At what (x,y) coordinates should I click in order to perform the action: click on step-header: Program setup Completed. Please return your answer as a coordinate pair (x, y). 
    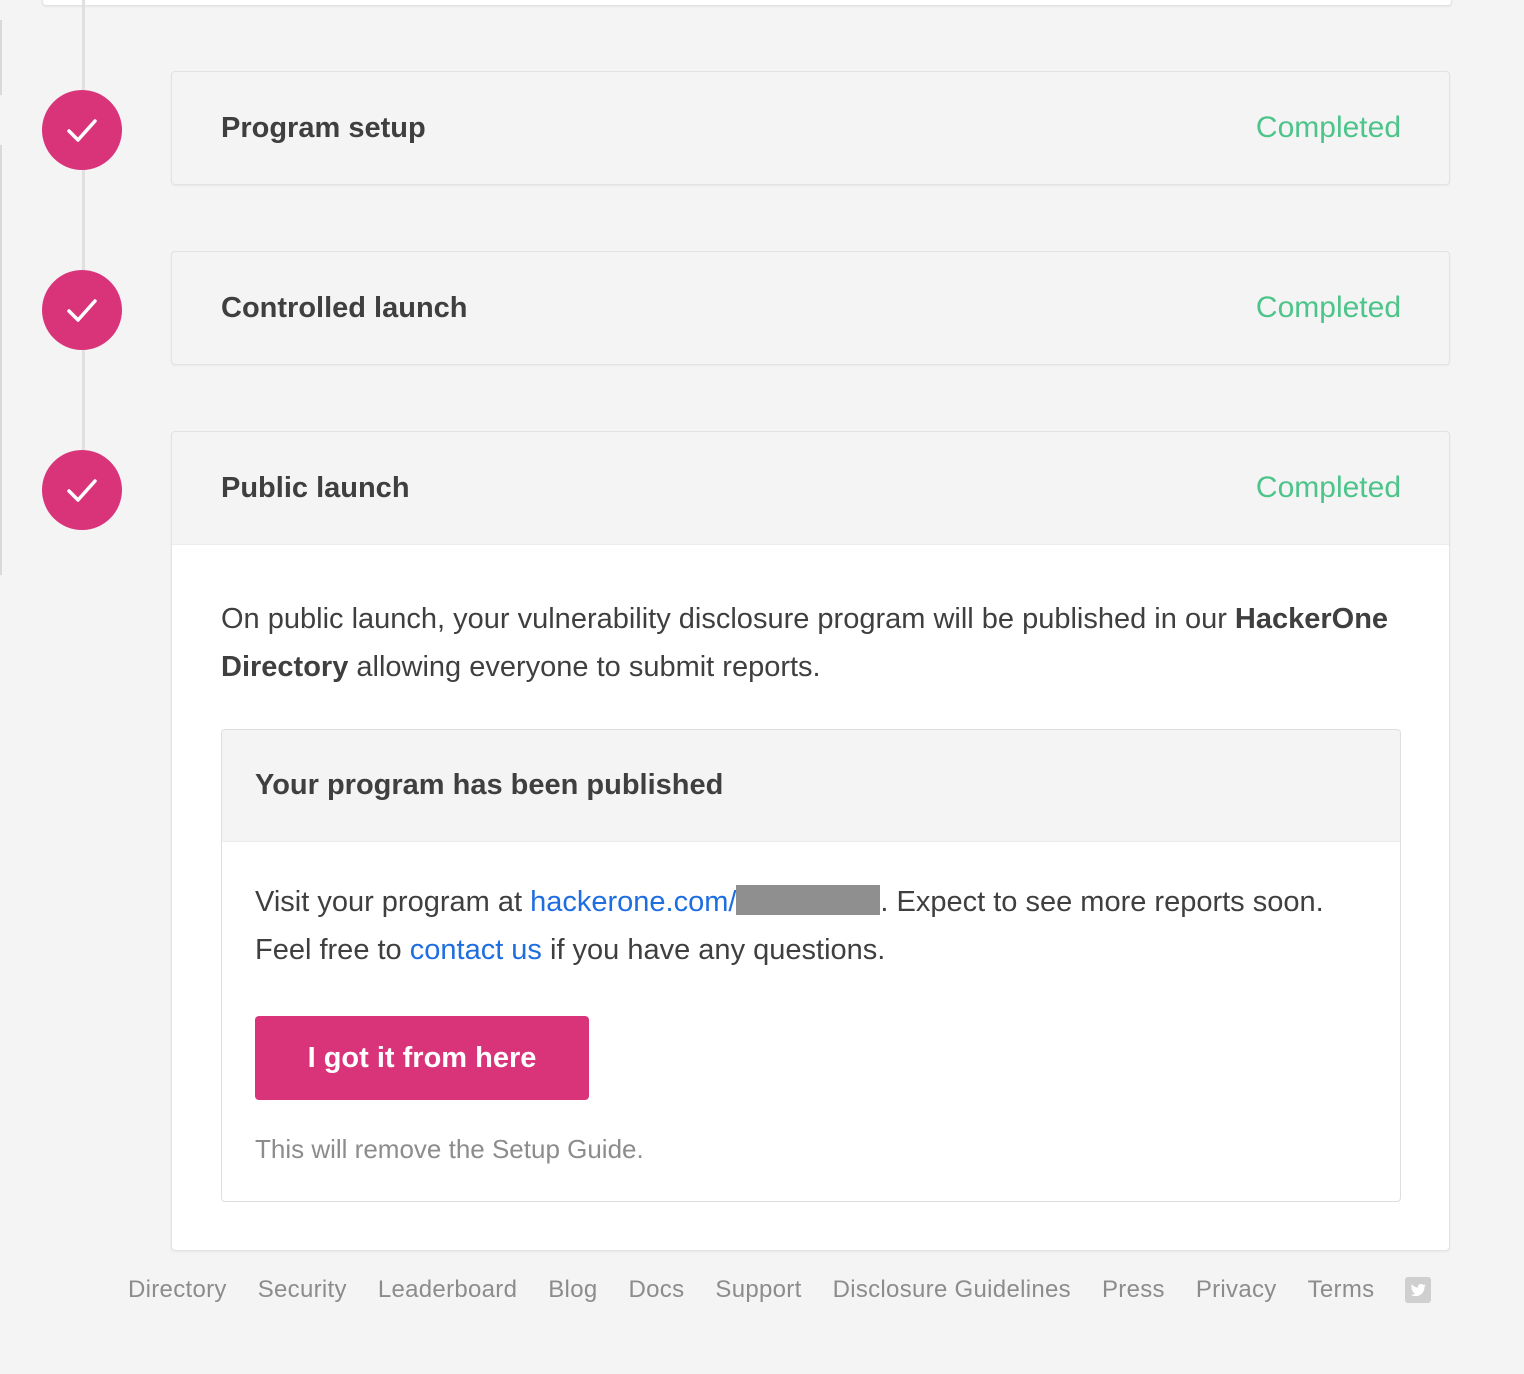
    Looking at the image, I should click on (810, 128).